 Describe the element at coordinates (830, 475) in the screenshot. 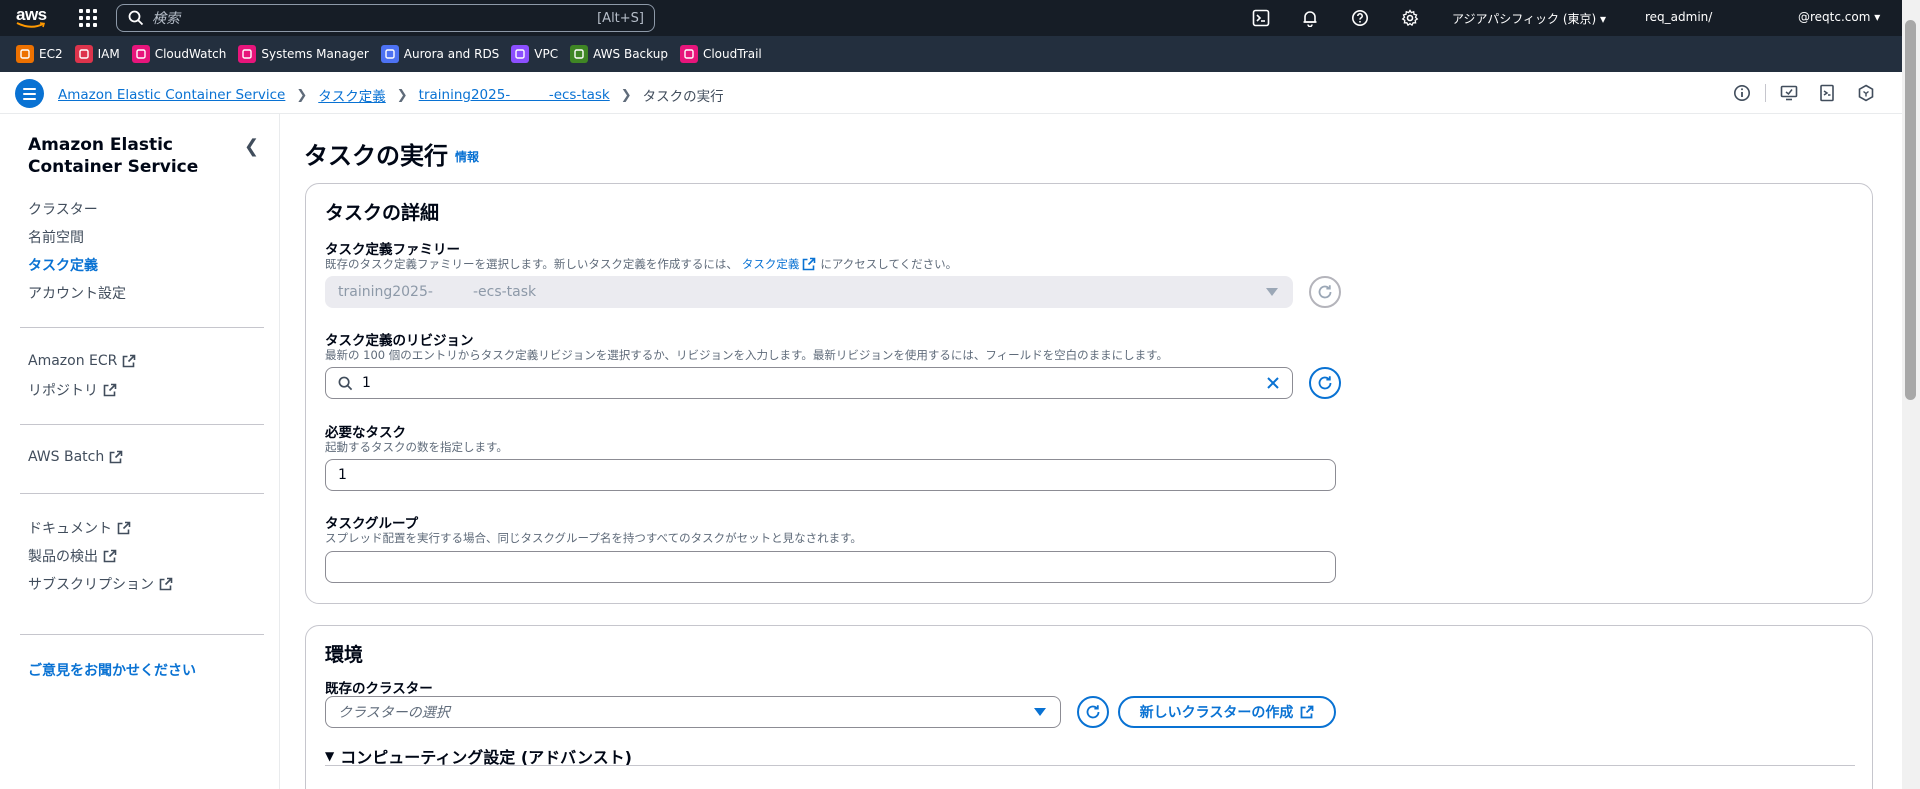

I see `desired-tasks-input: 1` at that location.